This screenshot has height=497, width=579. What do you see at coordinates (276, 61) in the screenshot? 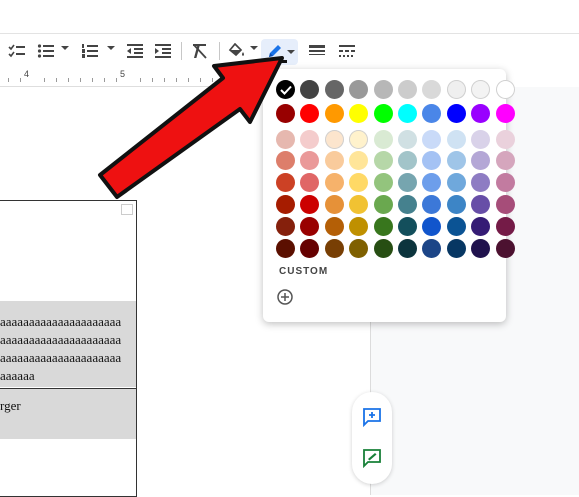
I see `pen-color-indicator` at bounding box center [276, 61].